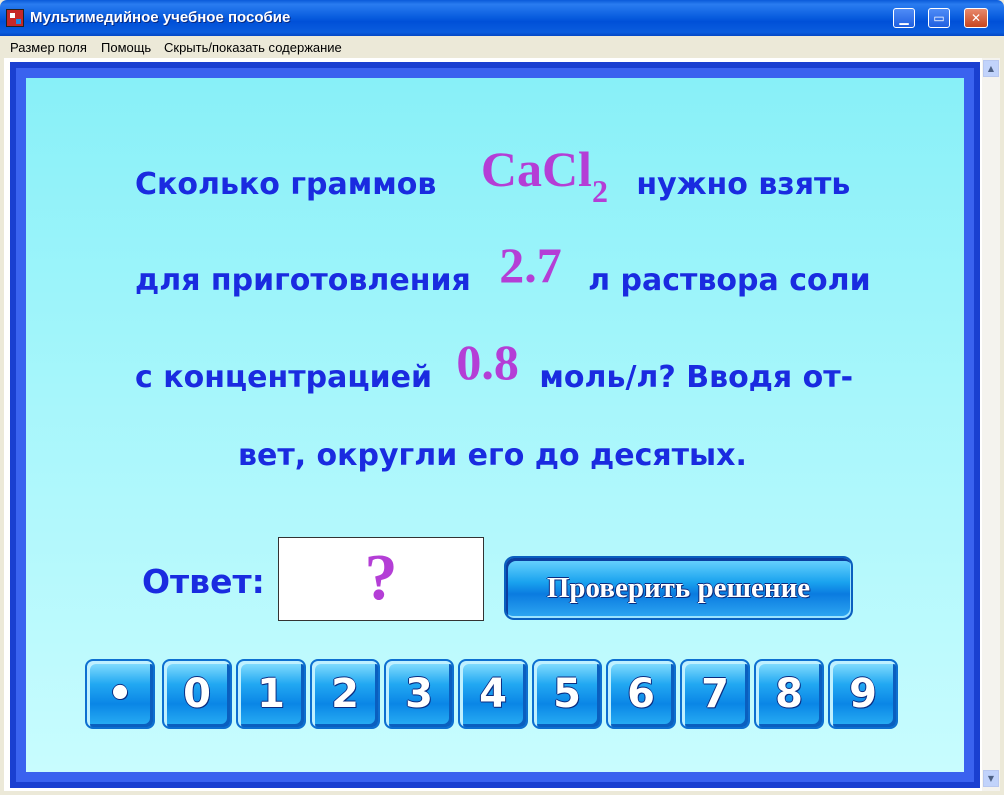 This screenshot has width=1004, height=795. Describe the element at coordinates (492, 455) in the screenshot. I see `question-line-4: вет, округли его до десятых.` at that location.